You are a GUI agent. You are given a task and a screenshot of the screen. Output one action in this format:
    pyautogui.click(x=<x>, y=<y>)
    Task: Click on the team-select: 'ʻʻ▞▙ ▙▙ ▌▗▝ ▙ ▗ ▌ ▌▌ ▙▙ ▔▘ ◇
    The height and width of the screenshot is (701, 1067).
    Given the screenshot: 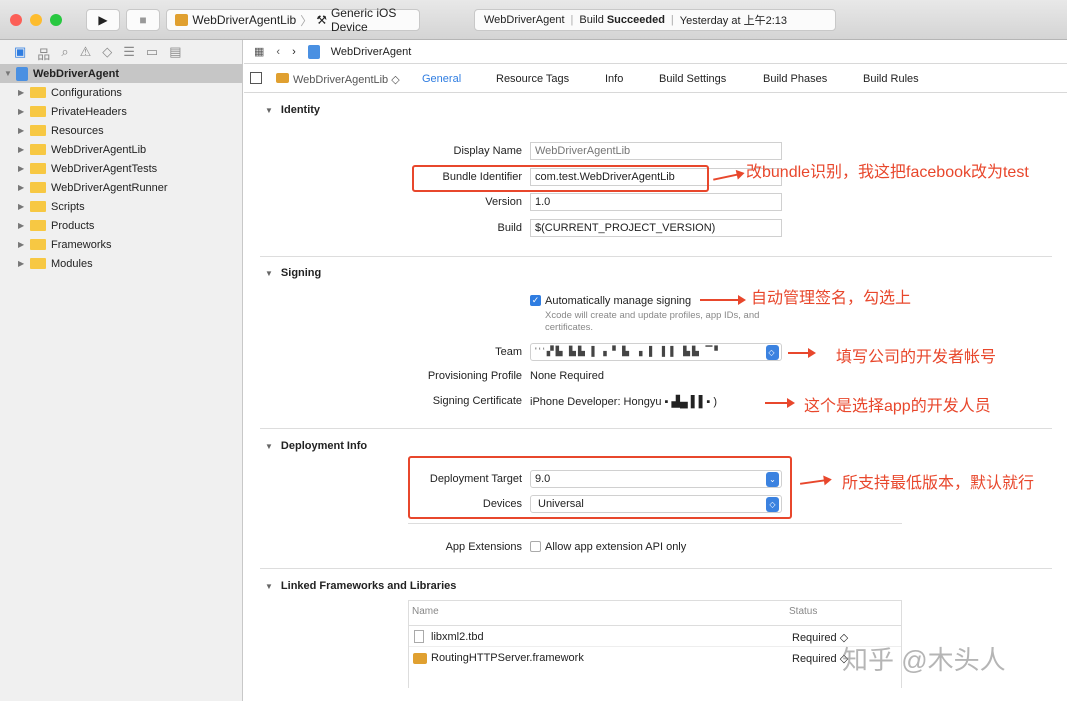 What is the action you would take?
    pyautogui.click(x=656, y=352)
    